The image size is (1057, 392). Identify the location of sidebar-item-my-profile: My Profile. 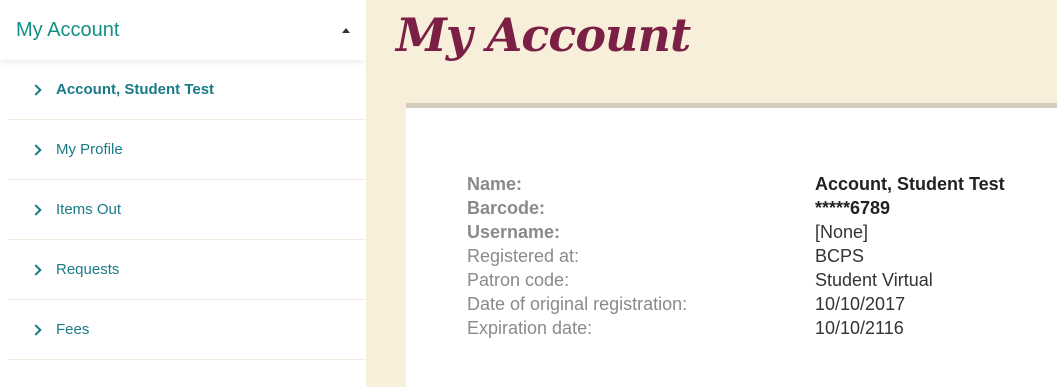
(187, 150).